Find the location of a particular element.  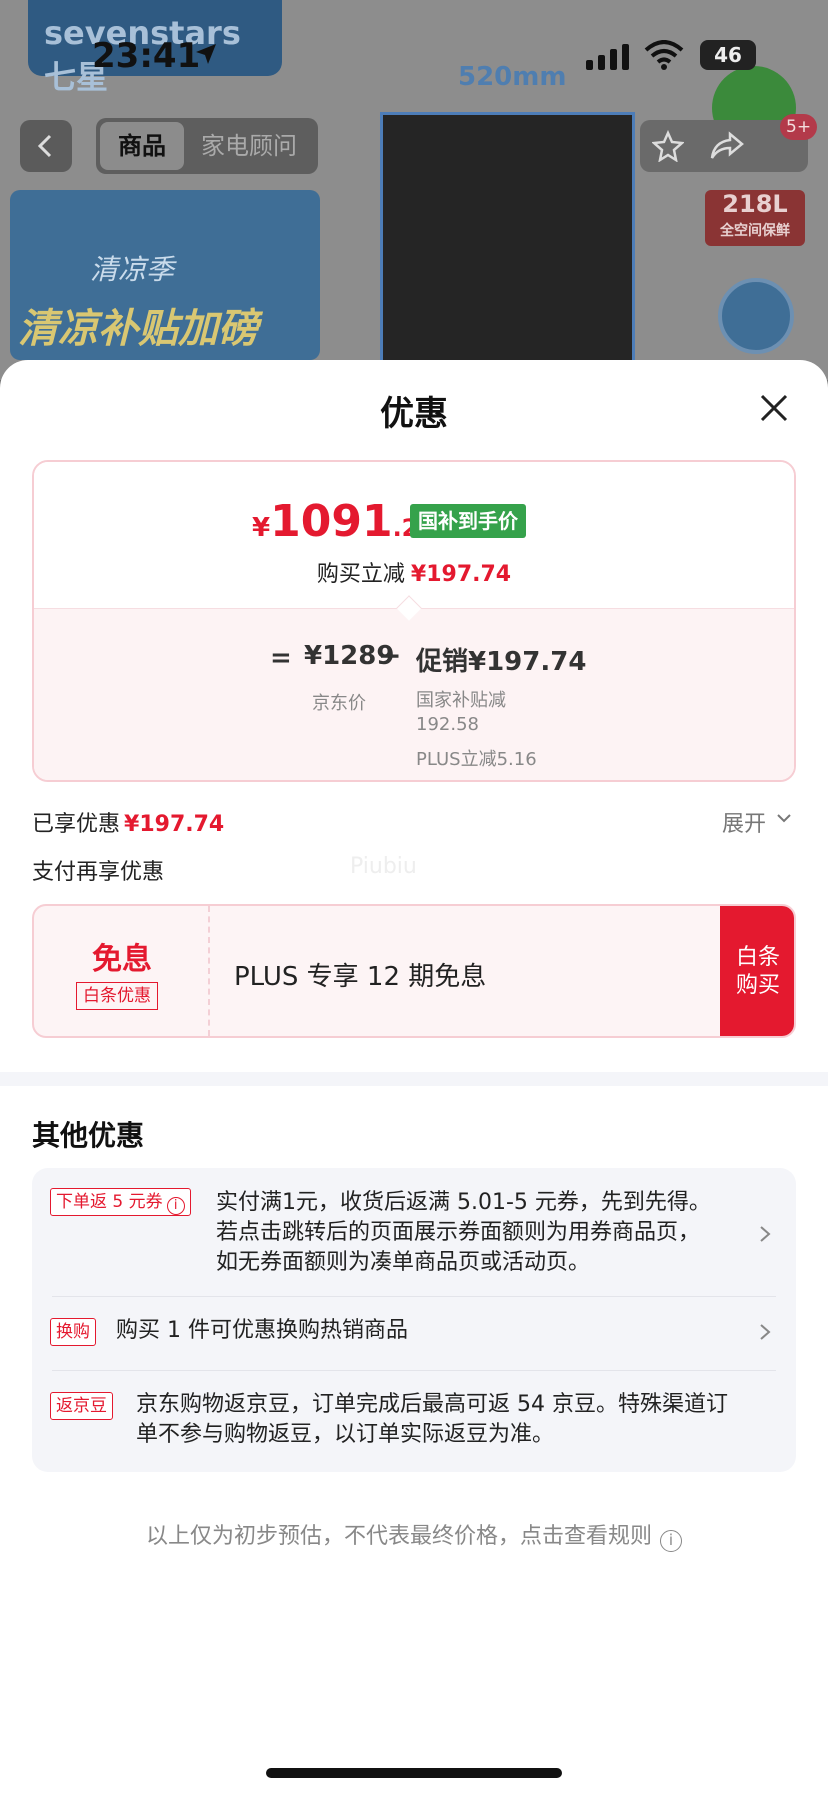

share-icon is located at coordinates (727, 146).